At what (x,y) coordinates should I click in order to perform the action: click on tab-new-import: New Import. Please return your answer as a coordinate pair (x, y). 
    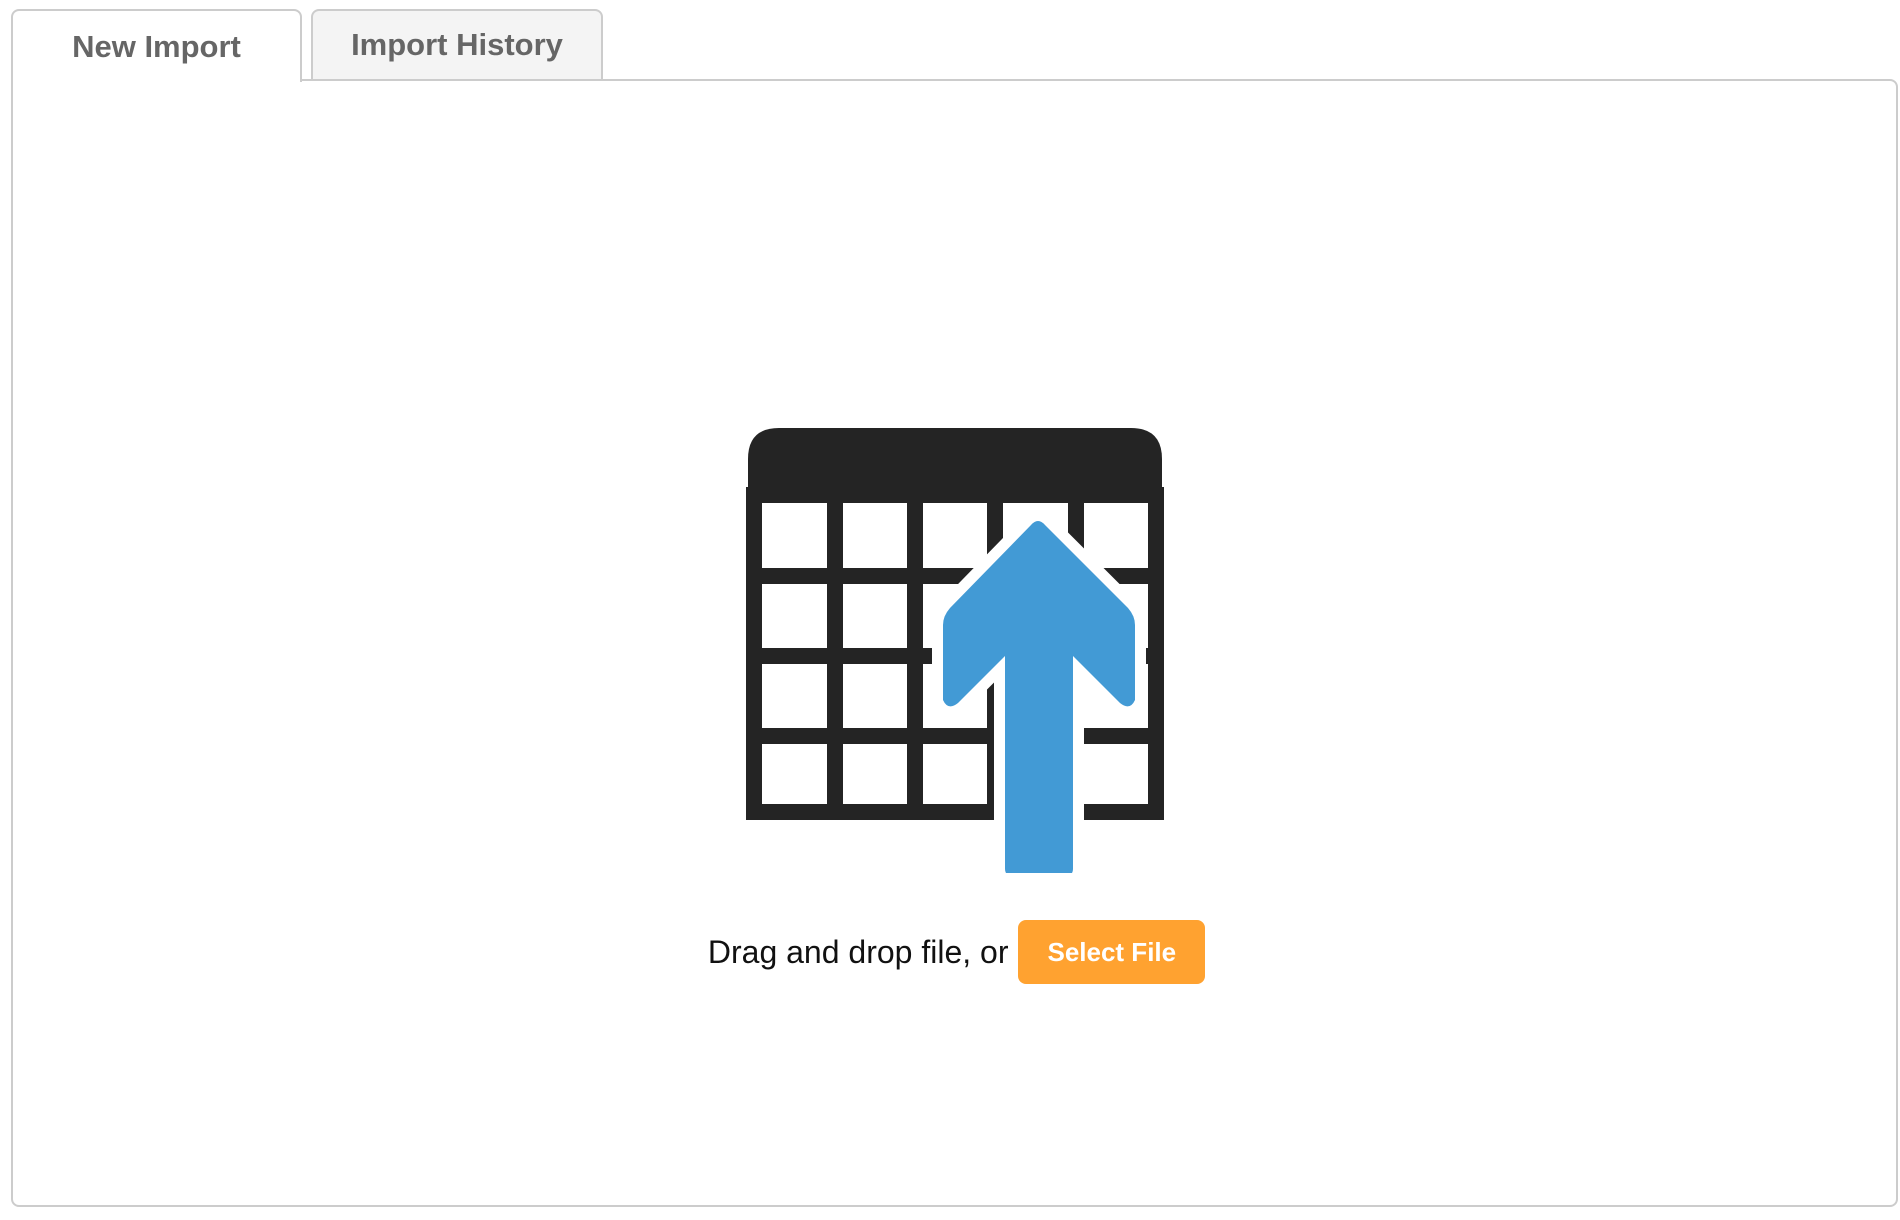
    Looking at the image, I should click on (156, 45).